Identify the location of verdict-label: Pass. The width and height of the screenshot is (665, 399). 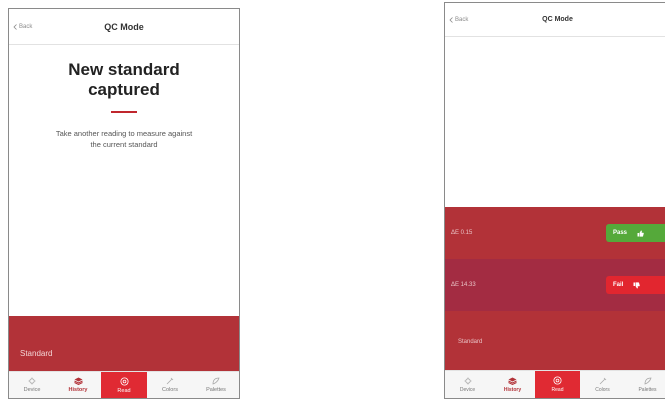
(620, 233).